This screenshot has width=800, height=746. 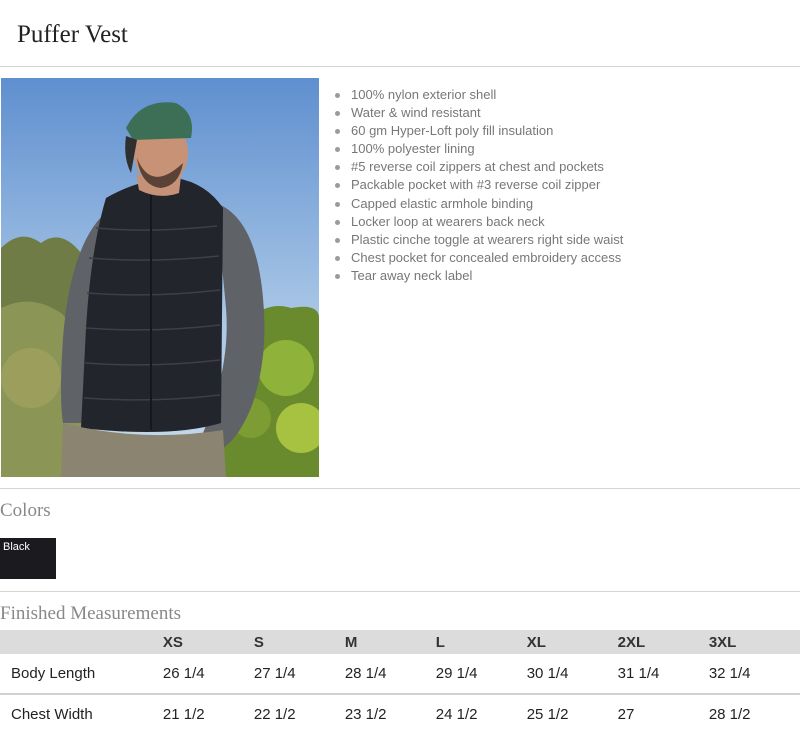 I want to click on table-header-cell: 2XL, so click(x=663, y=642).